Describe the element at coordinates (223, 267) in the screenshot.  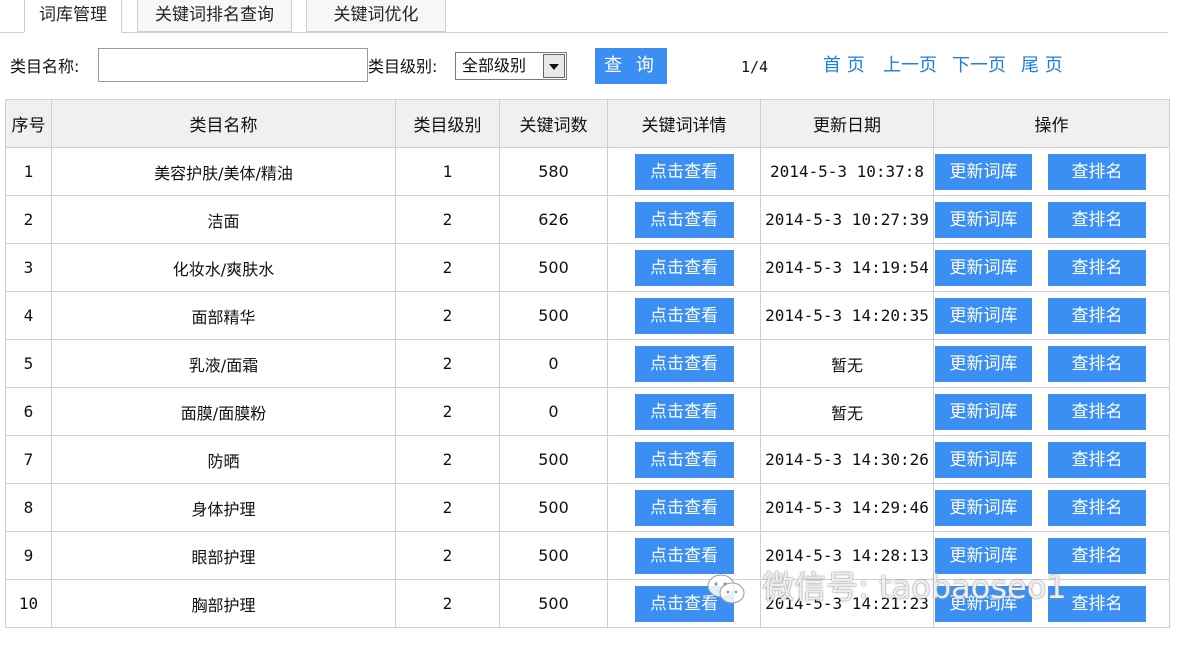
I see `row-category-name: 化妆水/爽肤水` at that location.